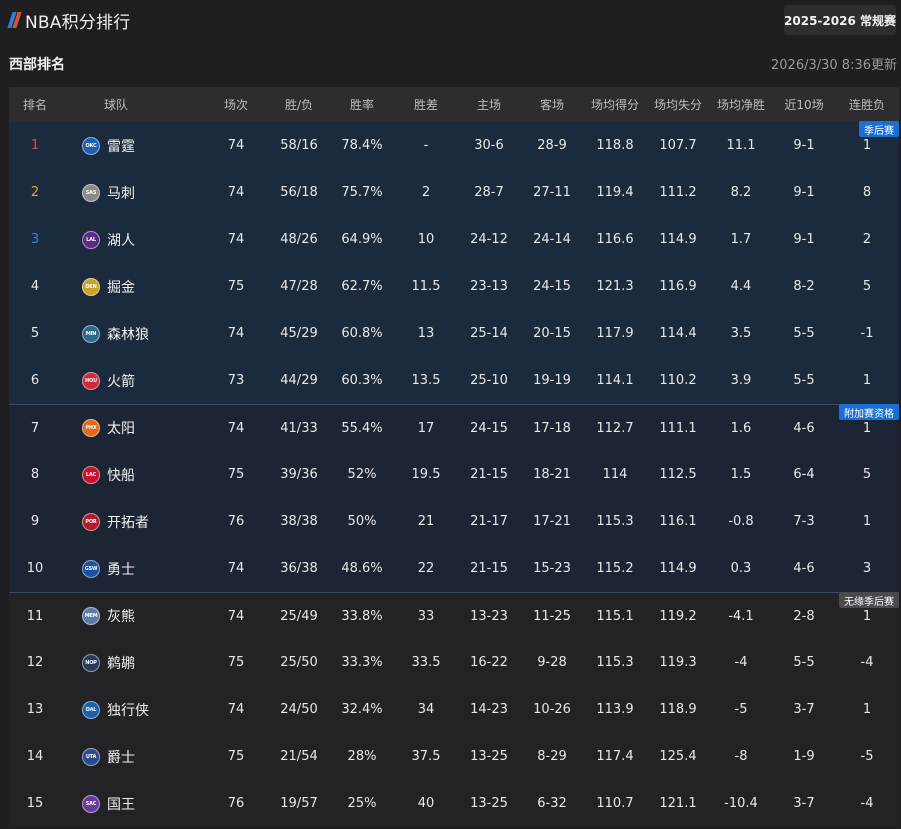  I want to click on team-logo-icon: GSW, so click(91, 568).